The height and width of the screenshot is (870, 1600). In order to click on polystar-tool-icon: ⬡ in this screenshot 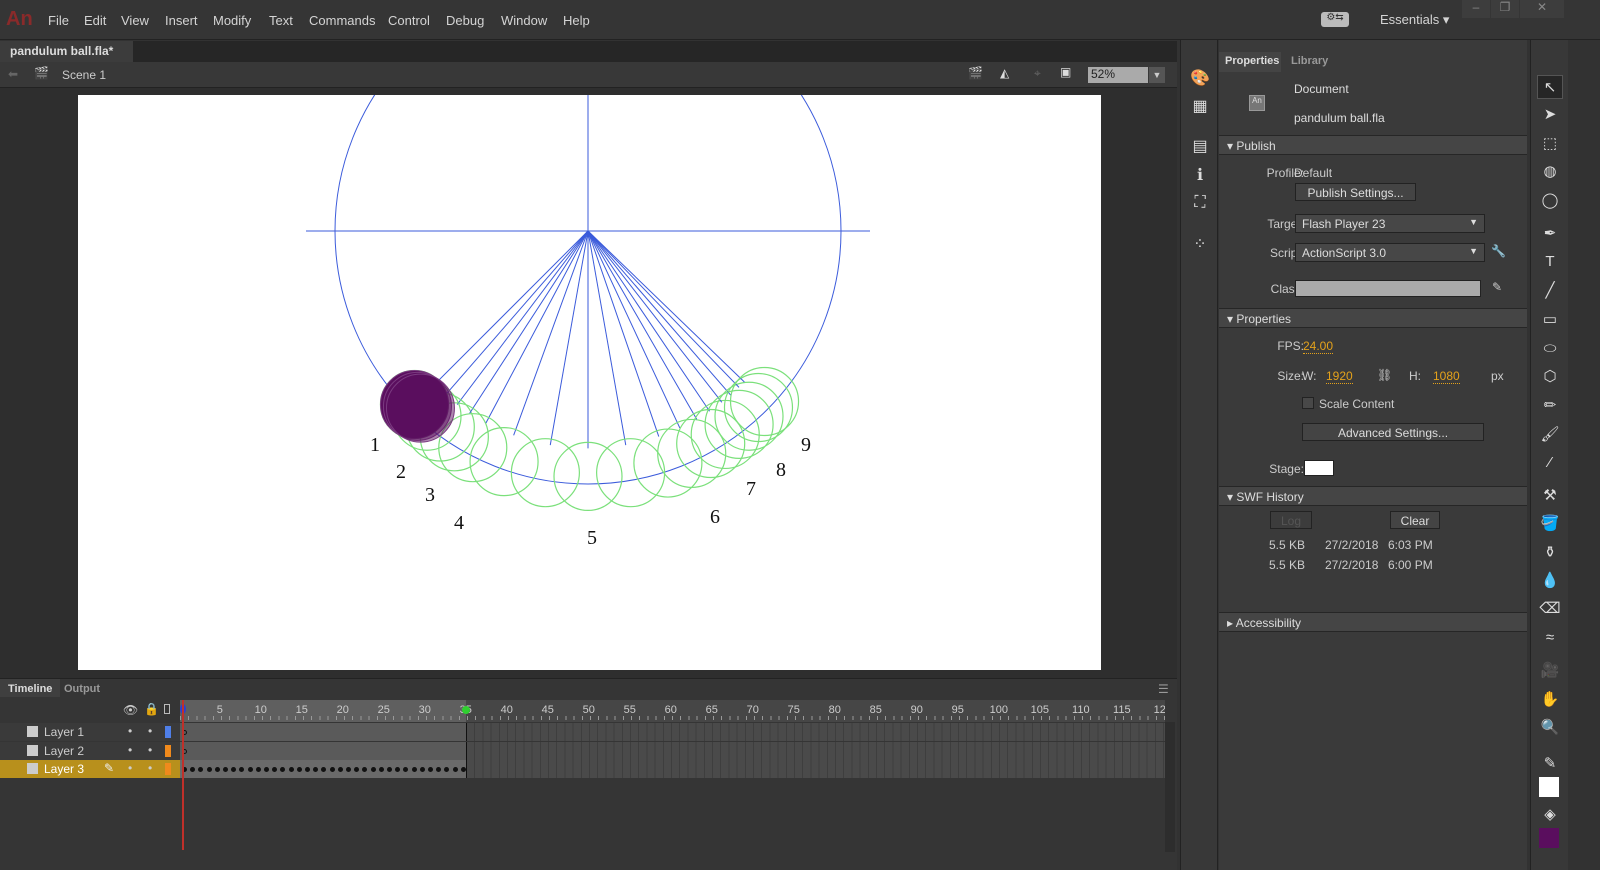, I will do `click(1550, 377)`.